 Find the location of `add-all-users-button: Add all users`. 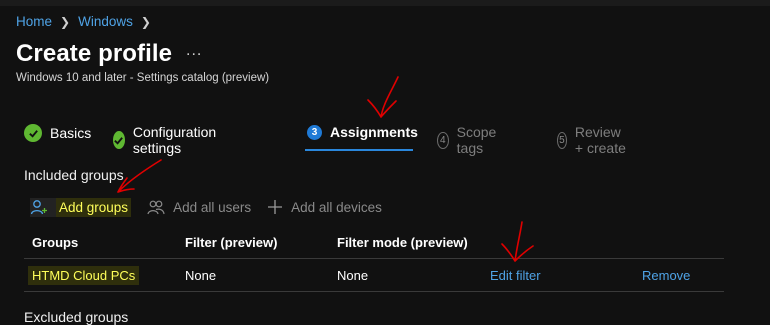

add-all-users-button: Add all users is located at coordinates (199, 207).